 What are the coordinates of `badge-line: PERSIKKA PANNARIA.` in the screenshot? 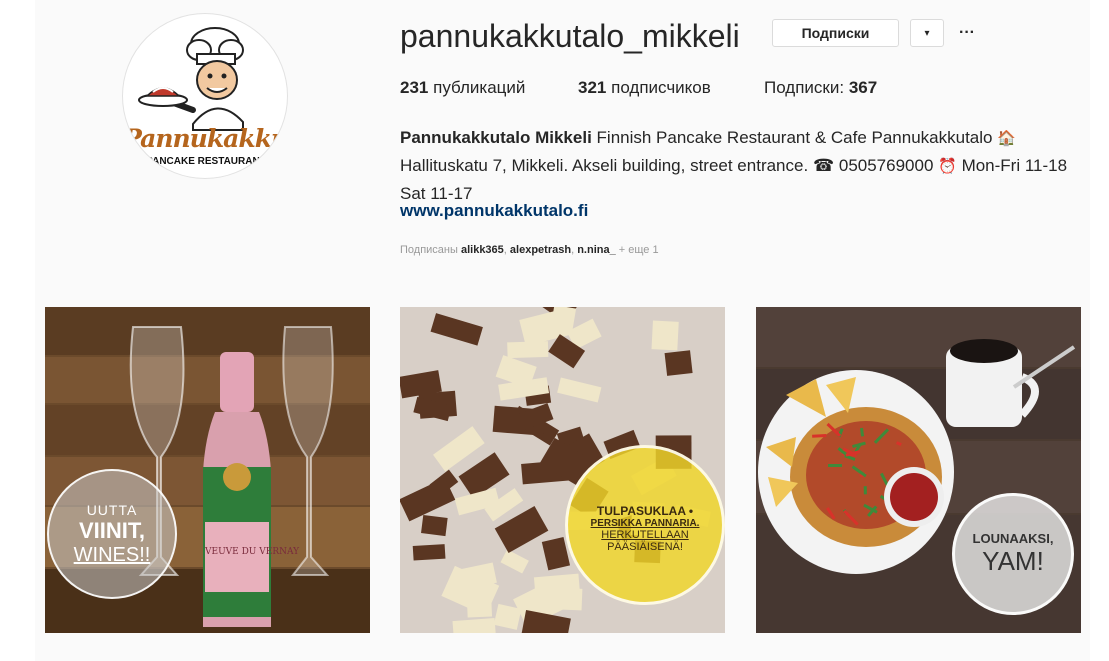 It's located at (645, 523).